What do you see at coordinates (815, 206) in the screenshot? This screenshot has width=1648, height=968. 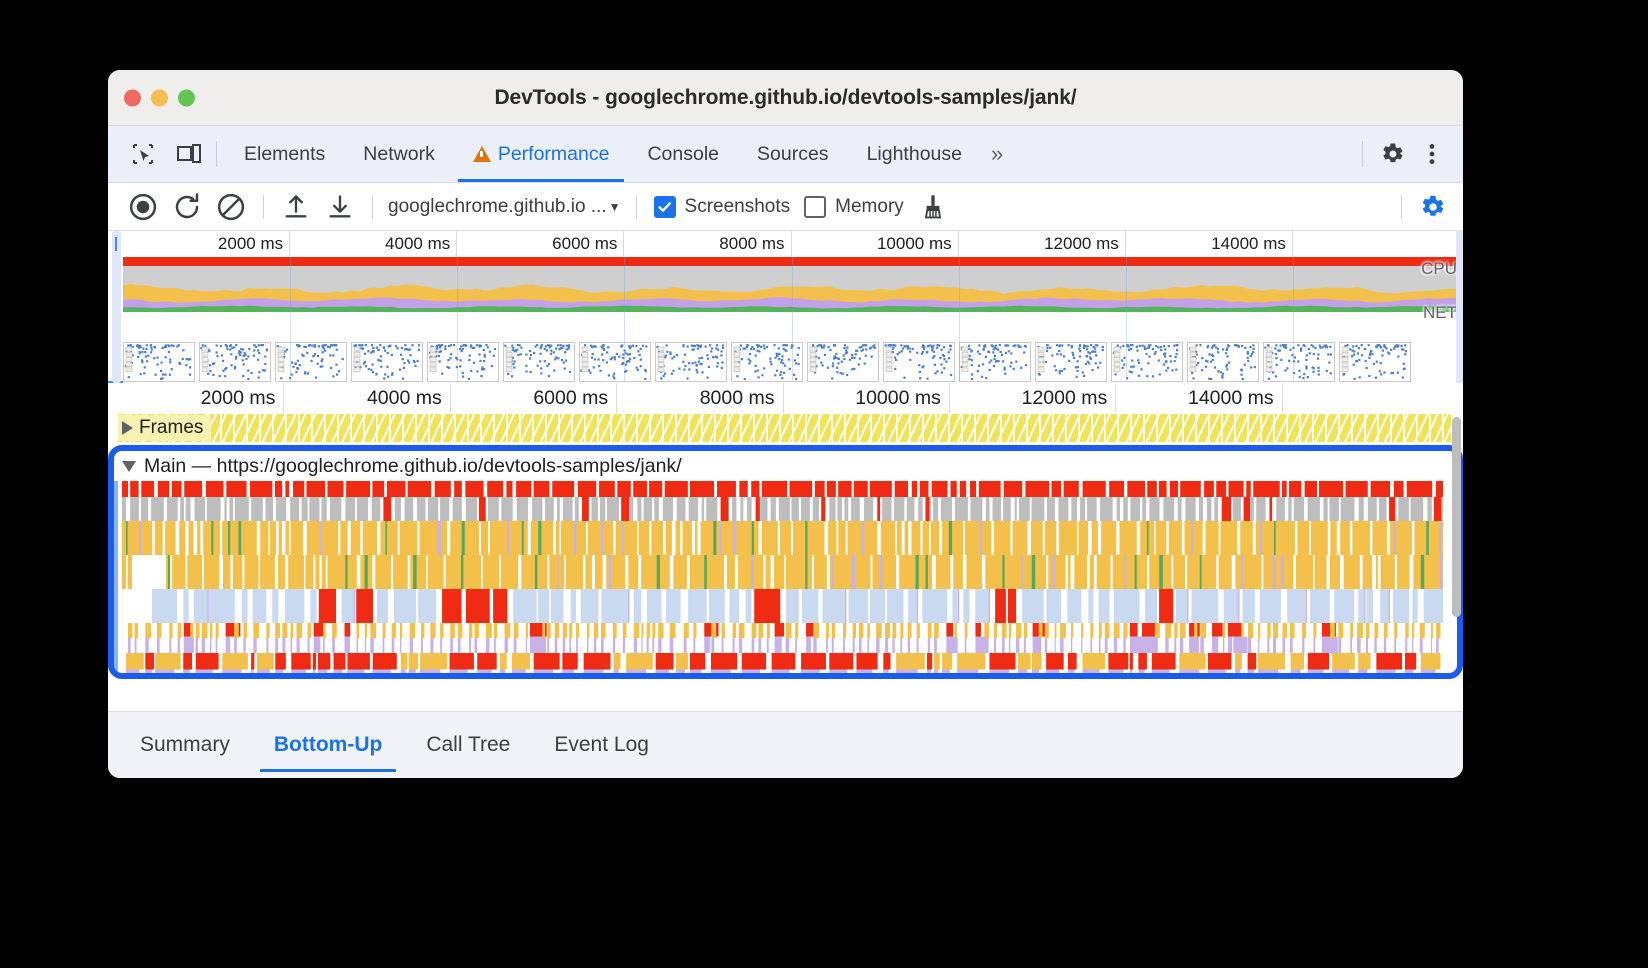 I see `memory-checkbox-box` at bounding box center [815, 206].